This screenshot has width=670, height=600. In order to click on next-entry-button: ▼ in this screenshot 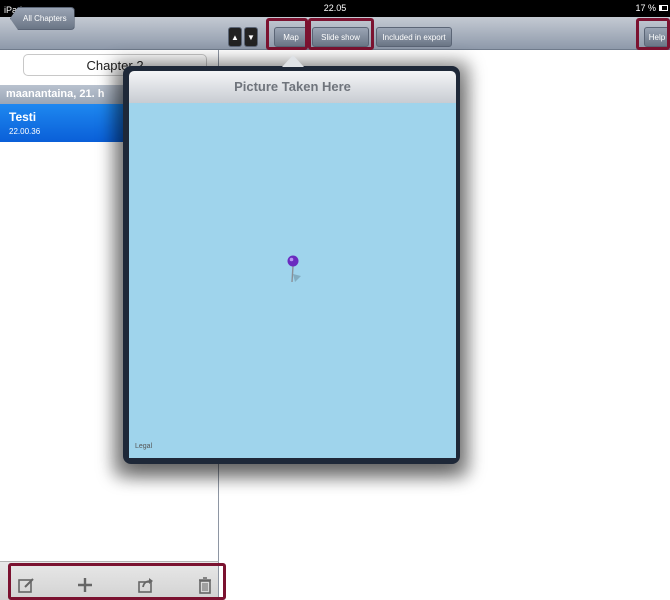, I will do `click(251, 37)`.